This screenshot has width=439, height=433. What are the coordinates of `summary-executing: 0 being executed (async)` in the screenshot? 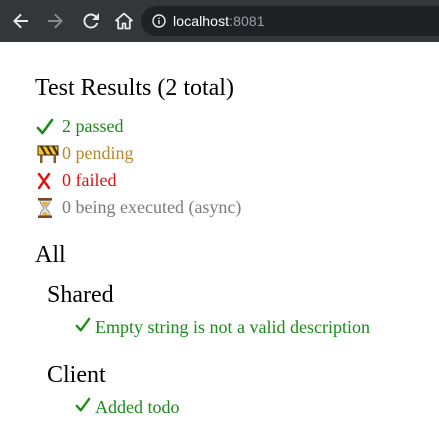 It's located at (138, 207).